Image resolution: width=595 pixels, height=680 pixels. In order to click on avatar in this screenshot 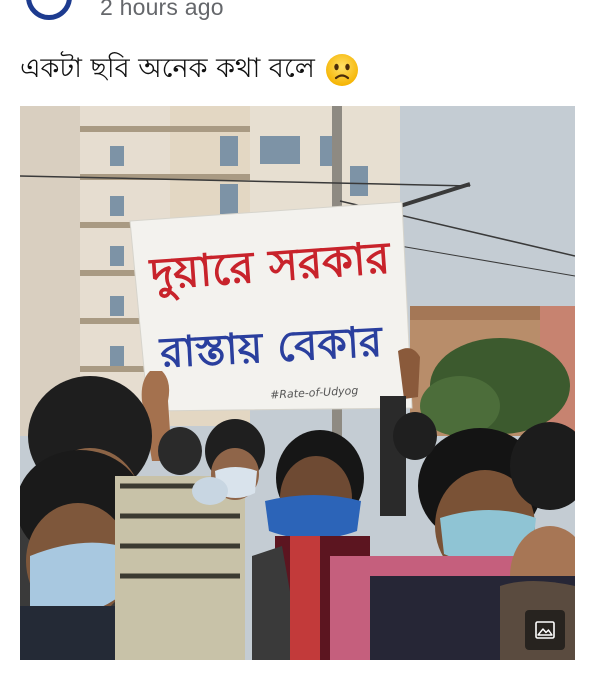, I will do `click(49, 10)`.